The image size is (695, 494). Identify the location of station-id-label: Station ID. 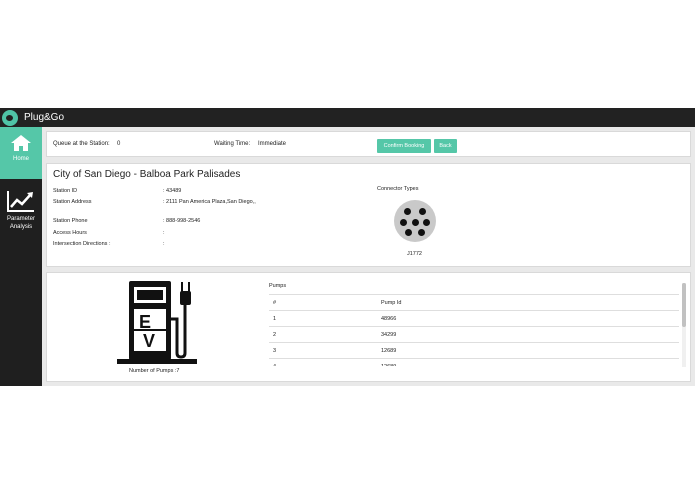
(65, 191).